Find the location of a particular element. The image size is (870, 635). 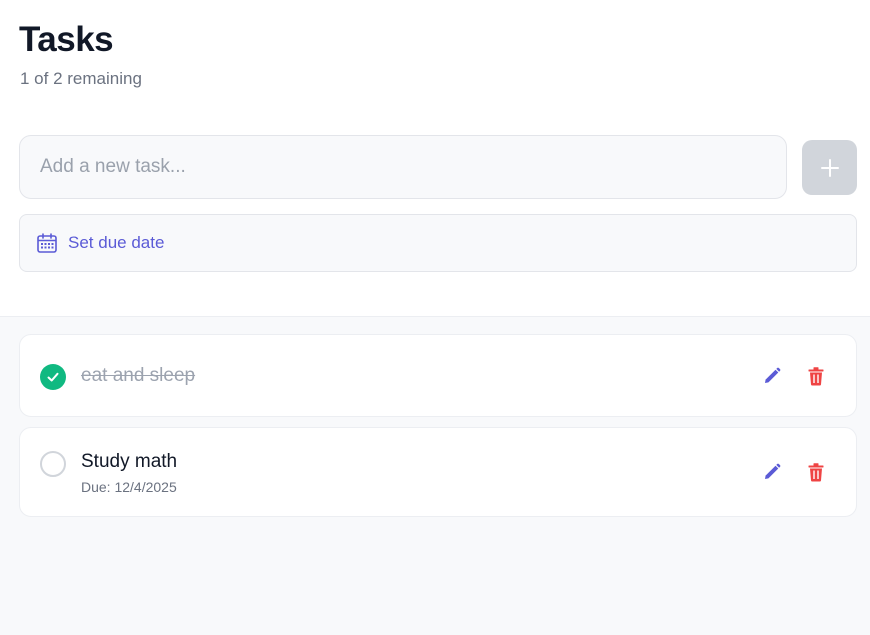

page-title: Tasks is located at coordinates (66, 39).